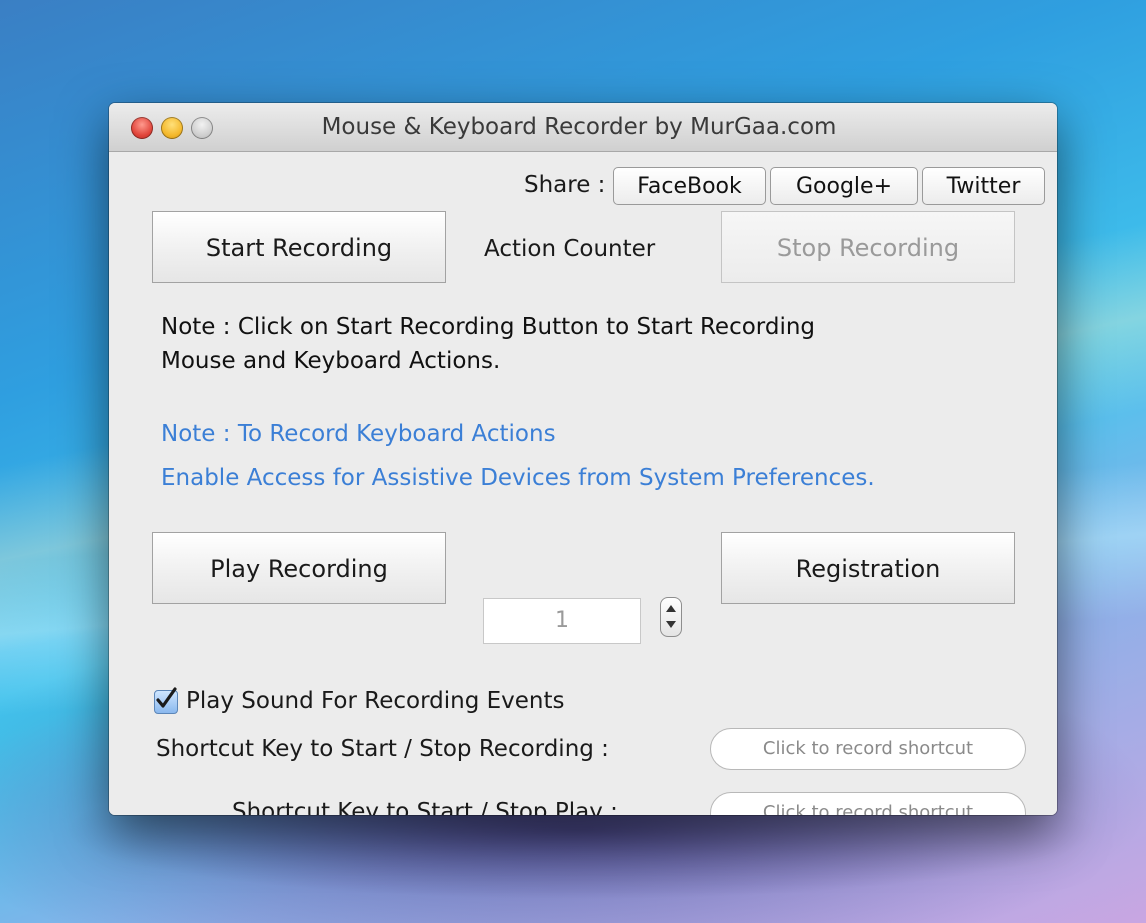 Image resolution: width=1146 pixels, height=923 pixels. I want to click on facebook-share-button: FaceBook, so click(689, 186).